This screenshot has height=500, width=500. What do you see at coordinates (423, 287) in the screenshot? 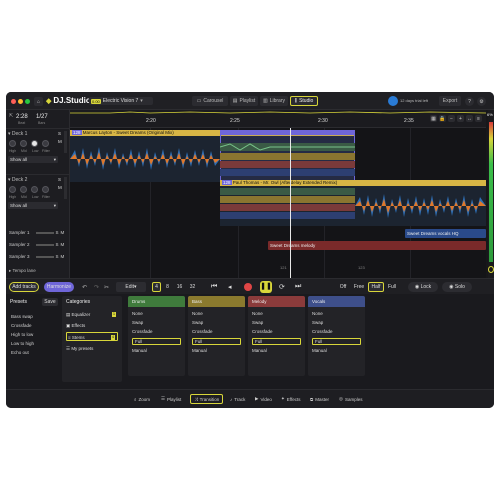
I see `lock-button: ◉ Lock` at bounding box center [423, 287].